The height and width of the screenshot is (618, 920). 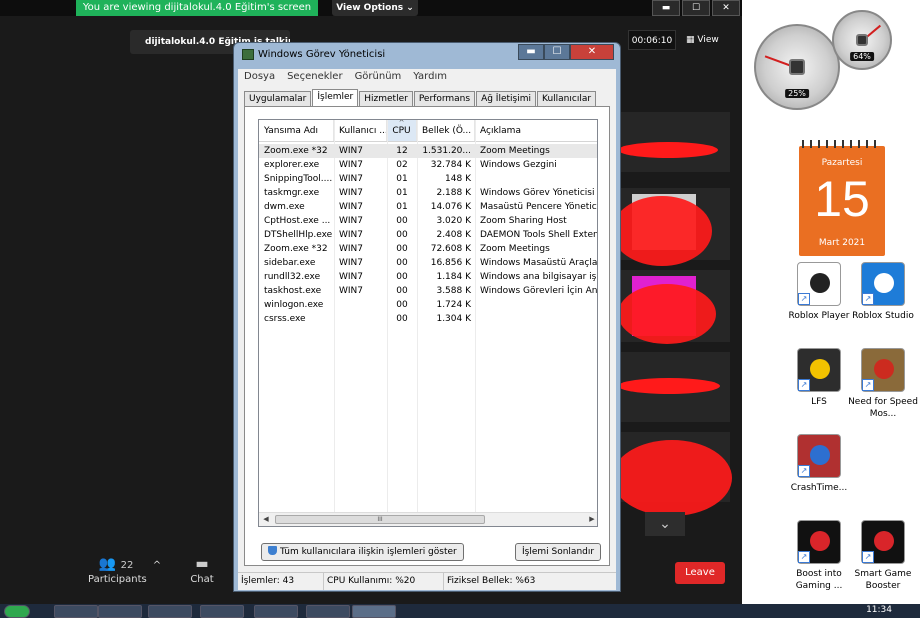 What do you see at coordinates (868, 557) in the screenshot?
I see `shortcut-arrow-icon: ↗` at bounding box center [868, 557].